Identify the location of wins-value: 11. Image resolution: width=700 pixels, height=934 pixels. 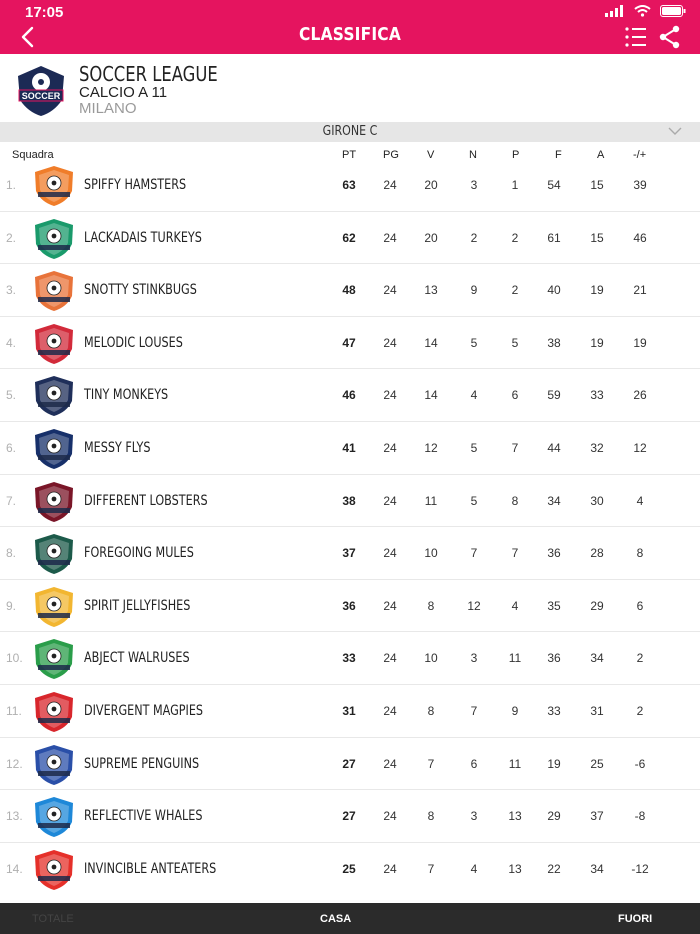
(431, 500).